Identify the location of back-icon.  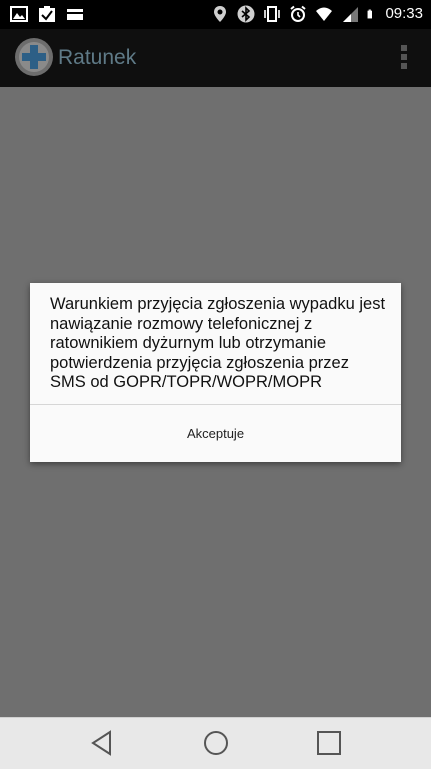
(103, 743).